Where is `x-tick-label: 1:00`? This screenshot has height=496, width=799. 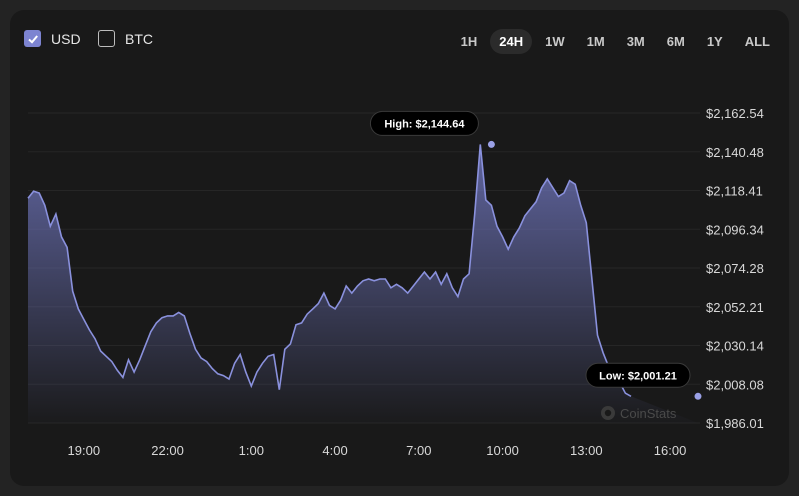
x-tick-label: 1:00 is located at coordinates (251, 450).